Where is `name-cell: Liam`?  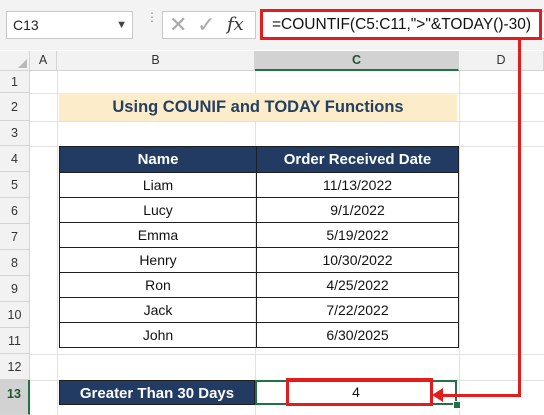 name-cell: Liam is located at coordinates (158, 185).